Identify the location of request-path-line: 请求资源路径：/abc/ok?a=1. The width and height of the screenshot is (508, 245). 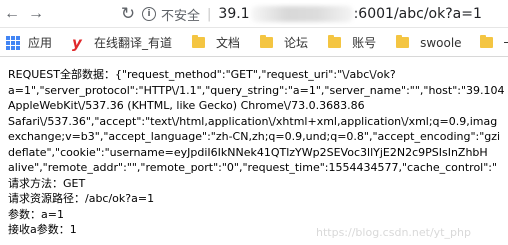
(81, 198).